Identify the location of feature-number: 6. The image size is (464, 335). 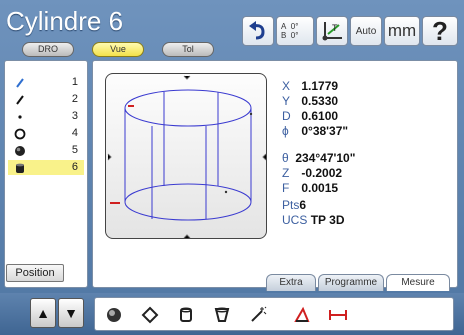
(74, 167).